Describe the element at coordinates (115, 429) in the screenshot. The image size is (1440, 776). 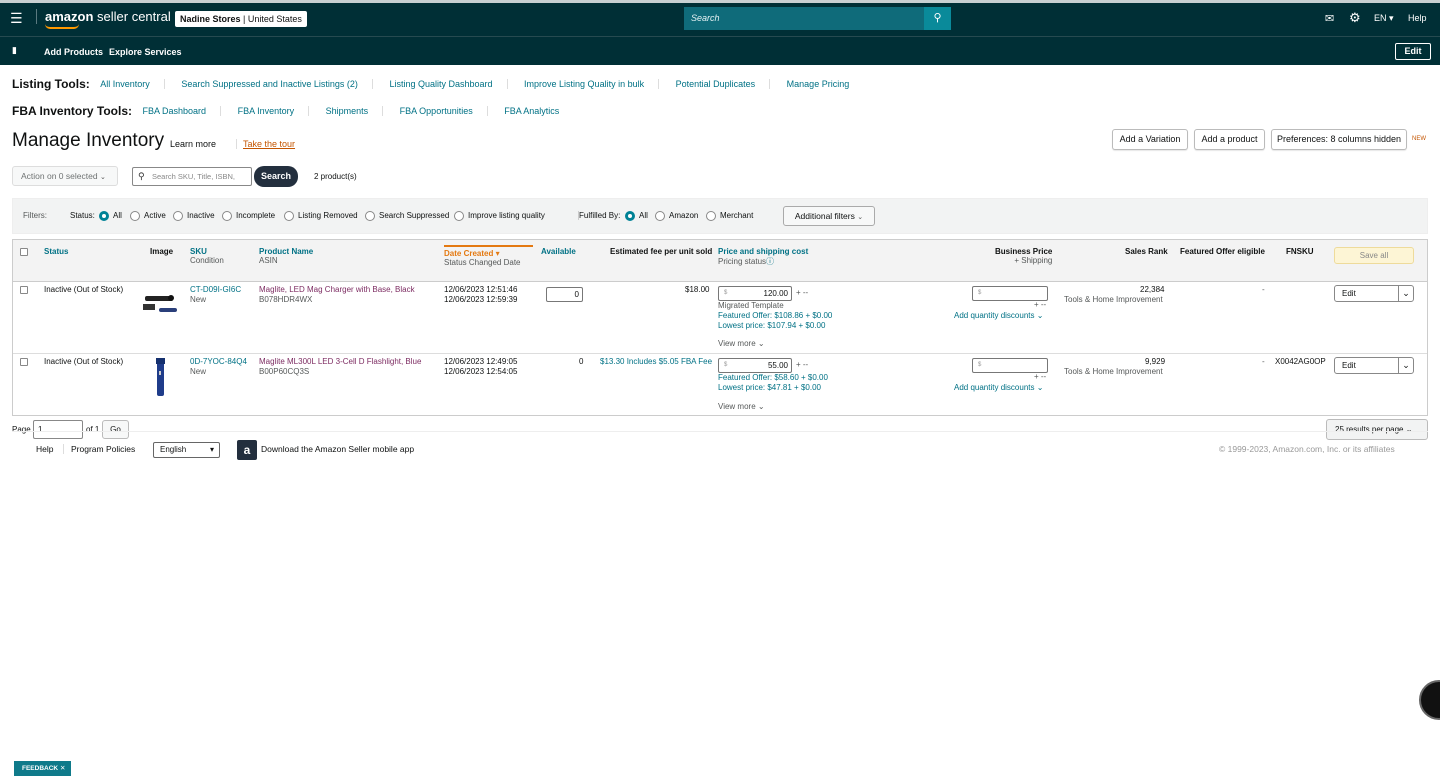
I see `go-button: Go` at that location.